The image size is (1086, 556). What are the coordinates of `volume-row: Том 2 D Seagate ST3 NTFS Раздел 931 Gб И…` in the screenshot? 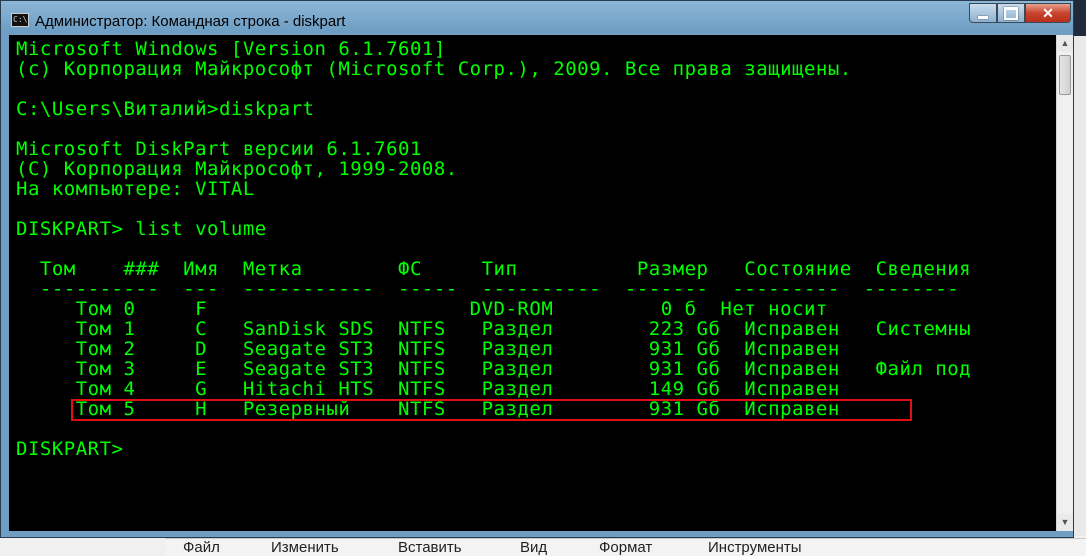 It's located at (428, 349).